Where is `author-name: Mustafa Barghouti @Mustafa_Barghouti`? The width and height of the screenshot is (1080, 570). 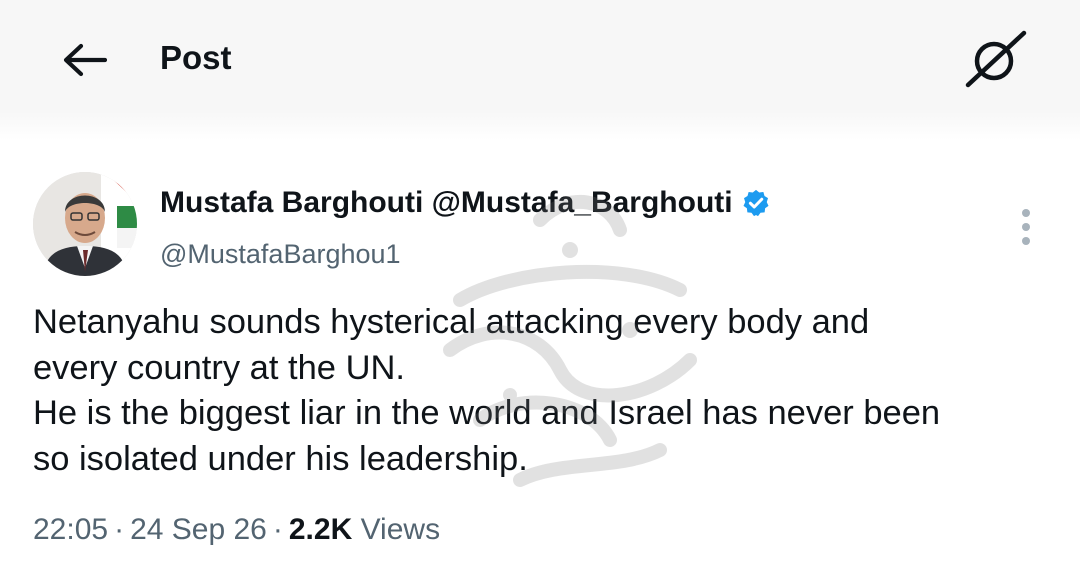 author-name: Mustafa Barghouti @Mustafa_Barghouti is located at coordinates (465, 203).